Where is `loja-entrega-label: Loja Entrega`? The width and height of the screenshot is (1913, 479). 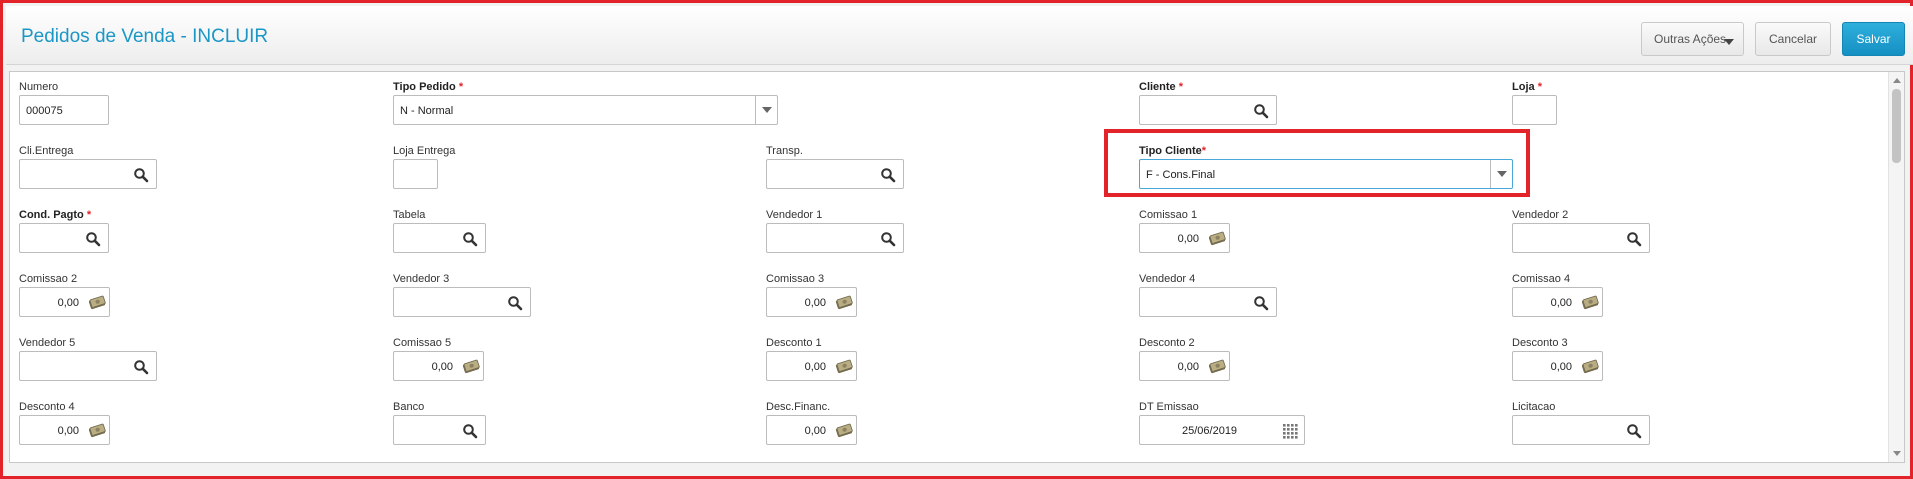
loja-entrega-label: Loja Entrega is located at coordinates (424, 151).